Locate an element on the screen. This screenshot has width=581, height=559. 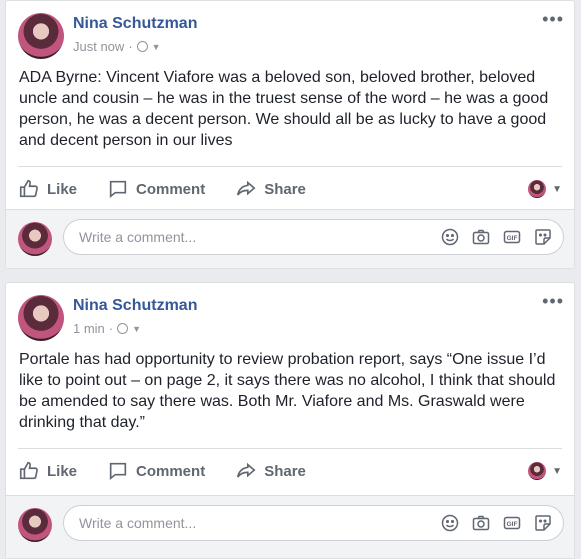
post-header: Nina Schutzman Just now · ▼ ••• is located at coordinates (290, 33).